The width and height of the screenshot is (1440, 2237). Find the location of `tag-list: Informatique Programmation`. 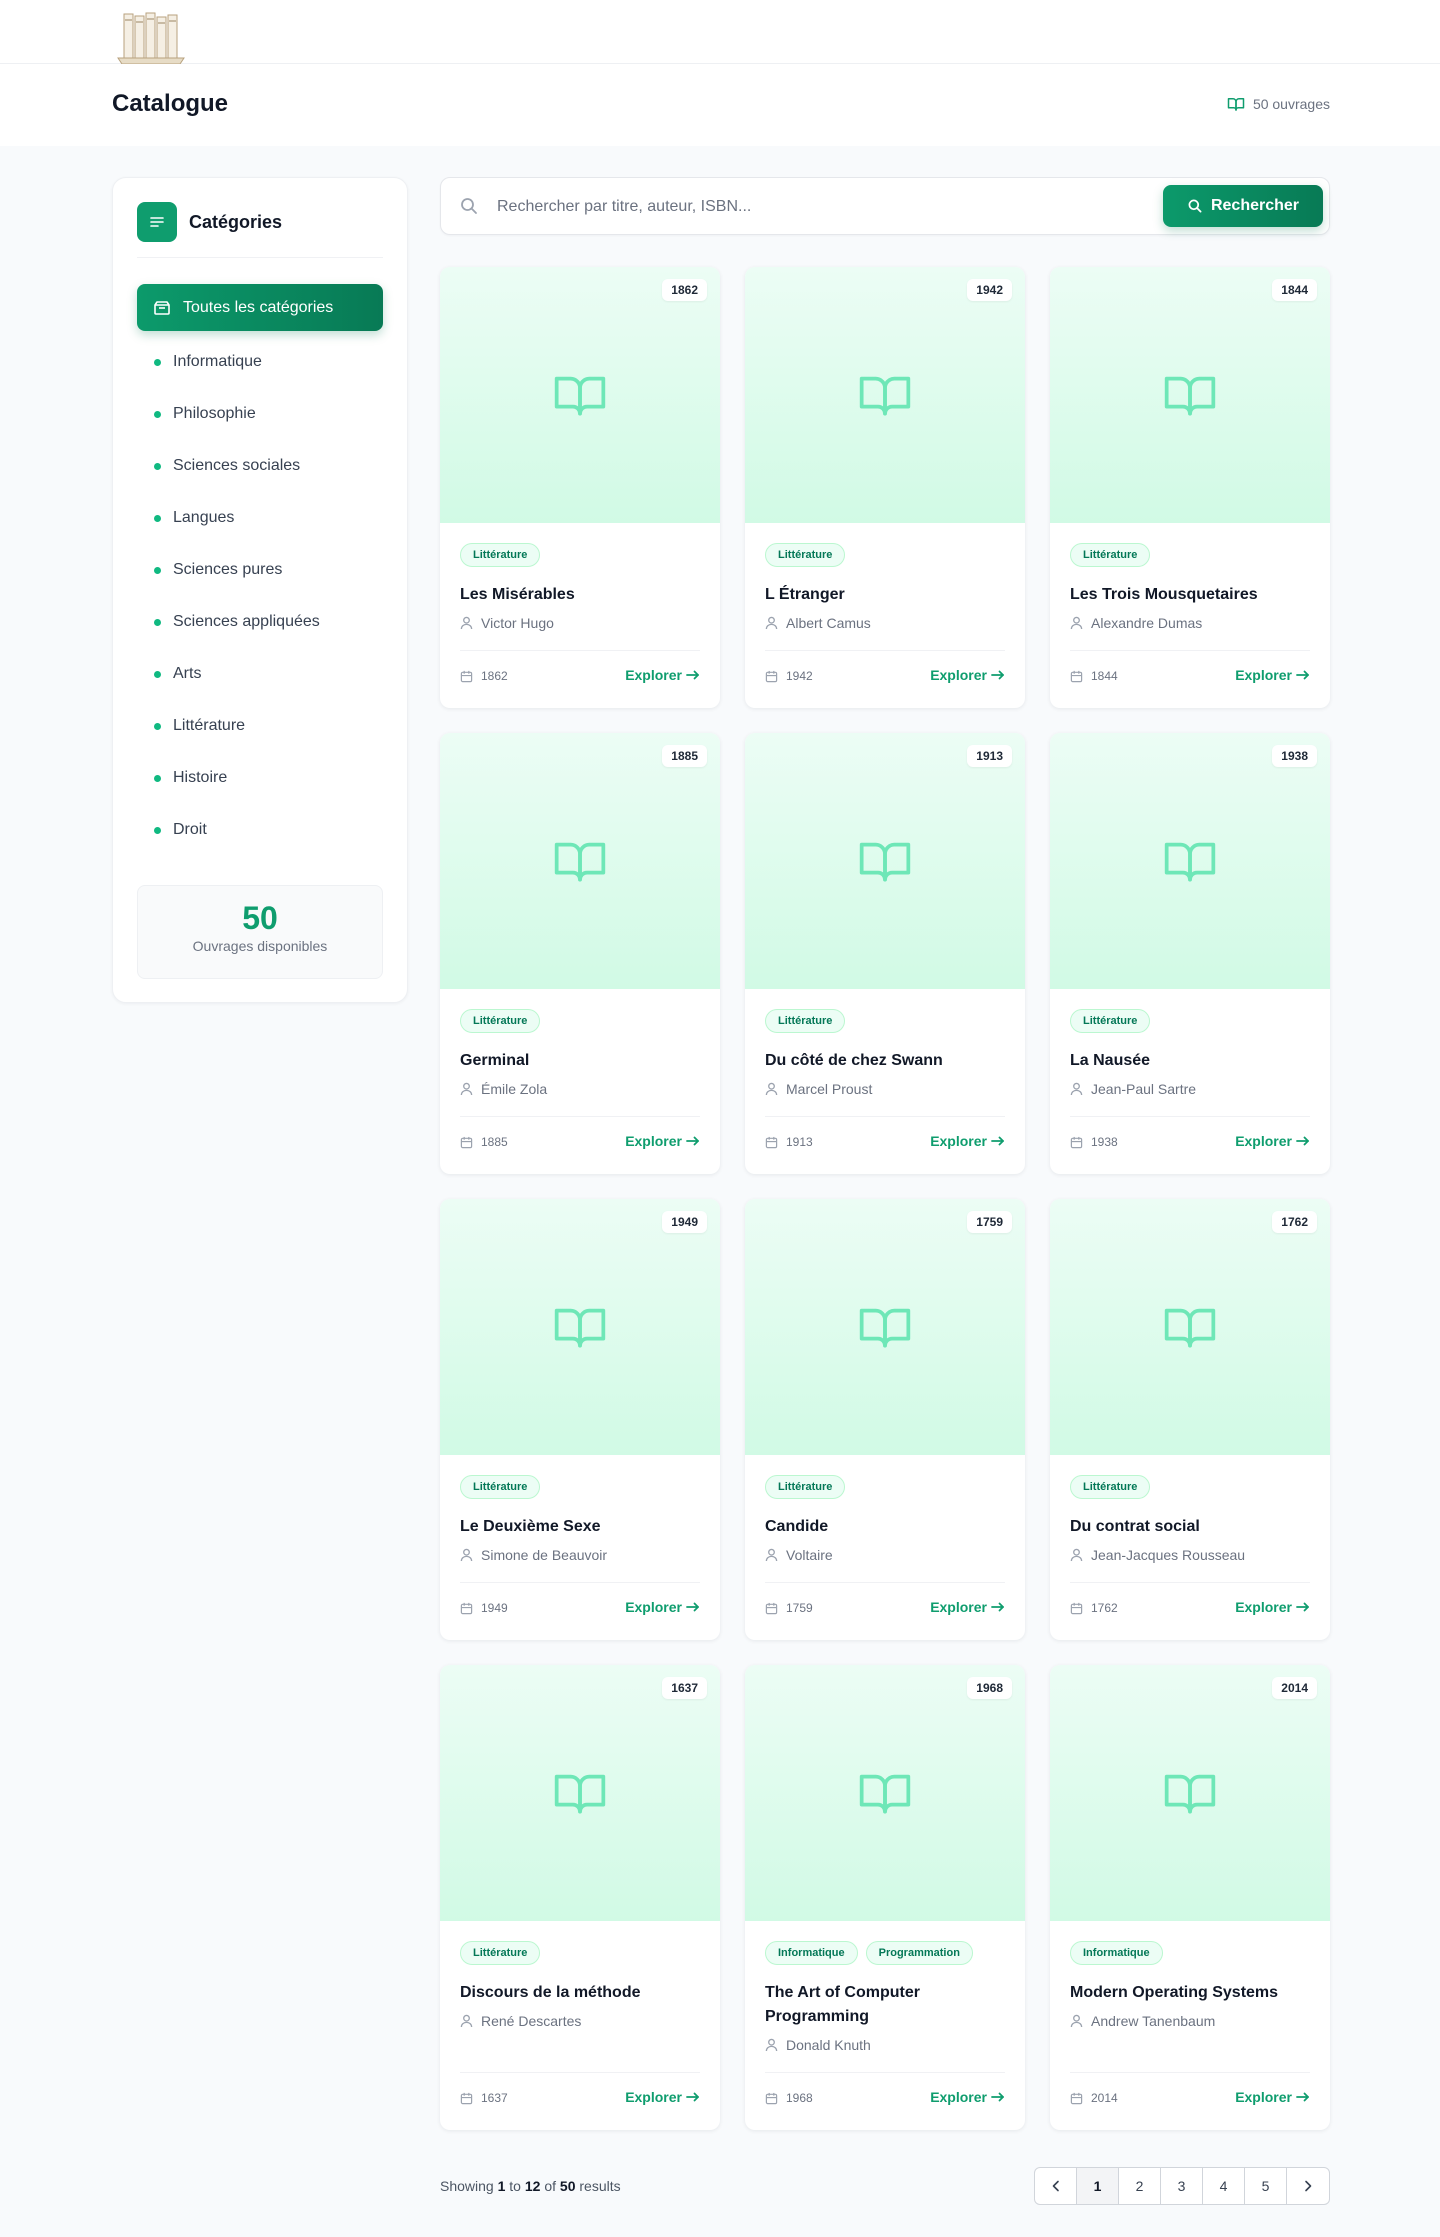

tag-list: Informatique Programmation is located at coordinates (869, 1953).